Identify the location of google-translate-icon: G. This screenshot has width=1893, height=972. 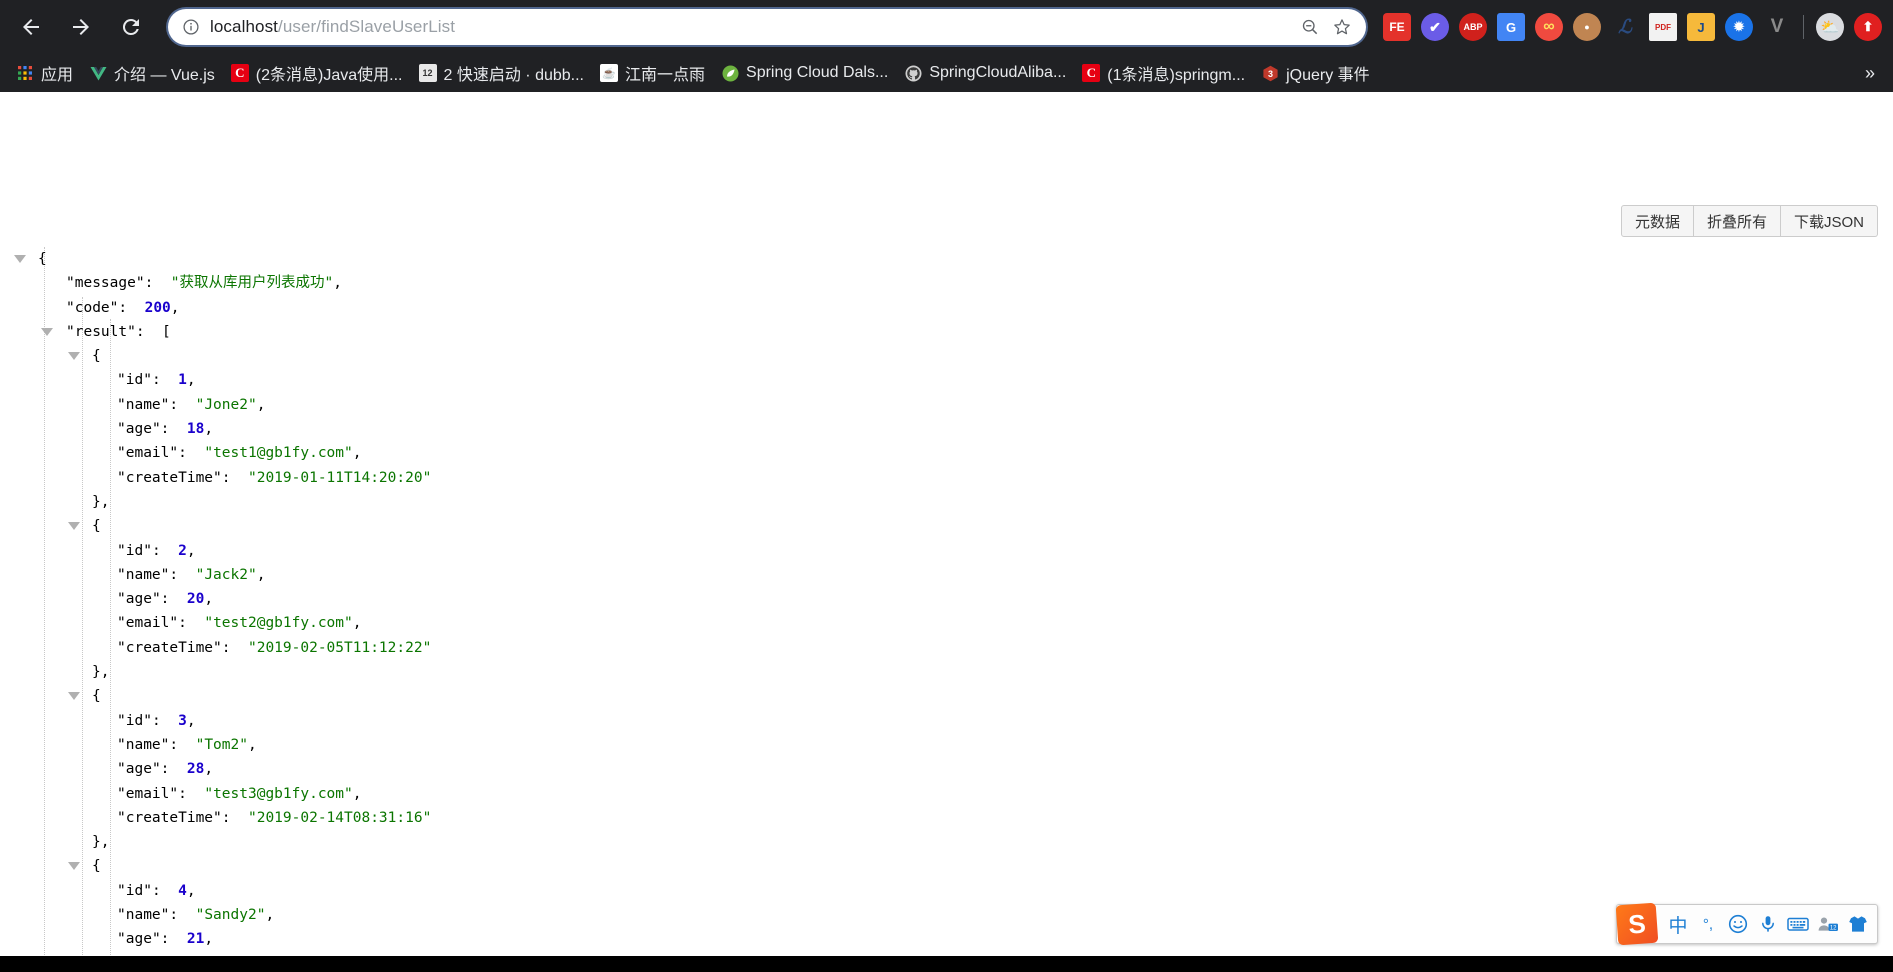
(1511, 27).